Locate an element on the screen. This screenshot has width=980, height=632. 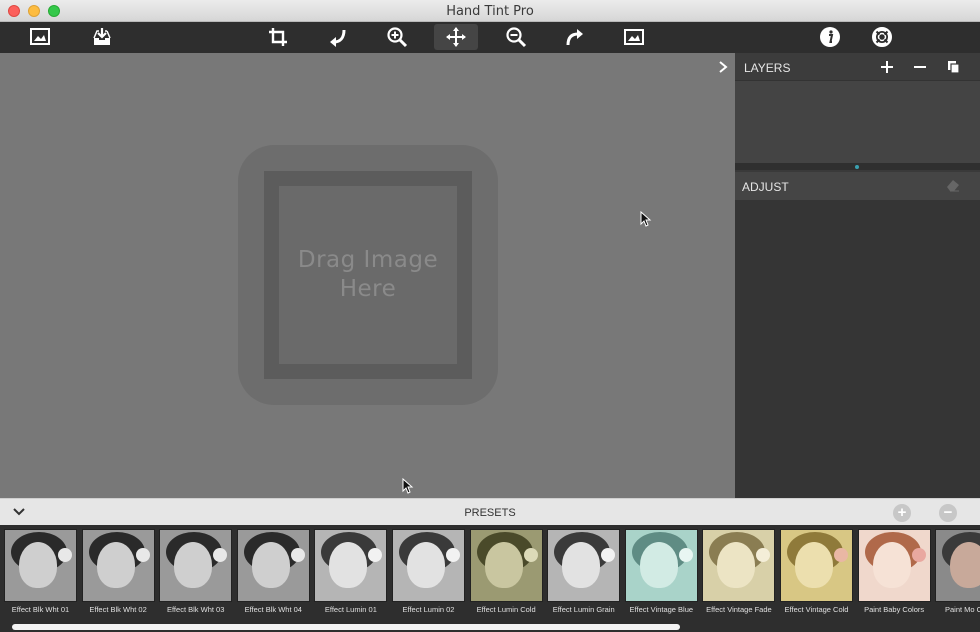
preset-item: Effect Lumin 02 is located at coordinates (429, 579).